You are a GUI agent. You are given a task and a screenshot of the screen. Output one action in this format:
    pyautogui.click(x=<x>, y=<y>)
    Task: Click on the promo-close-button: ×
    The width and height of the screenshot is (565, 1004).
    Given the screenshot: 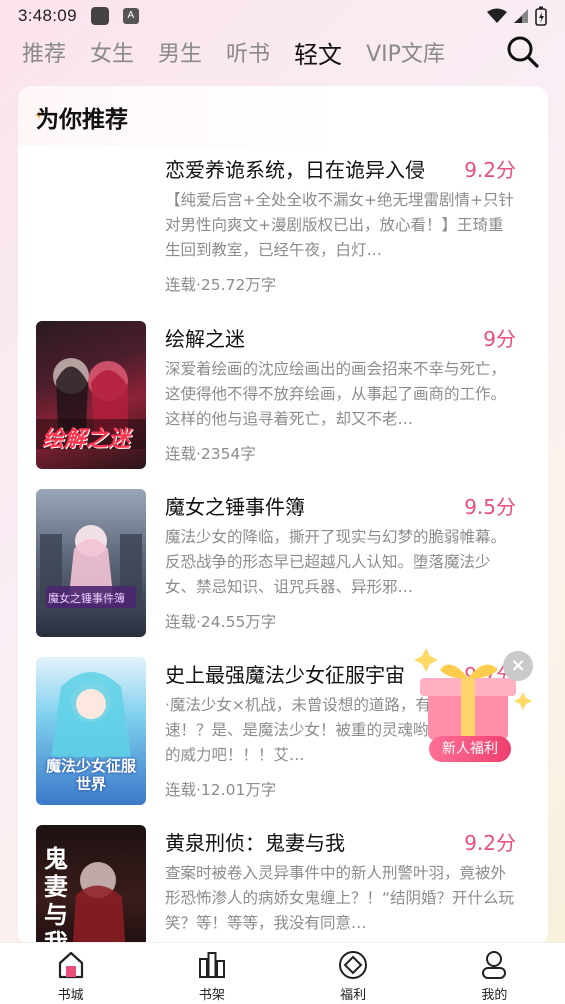 What is the action you would take?
    pyautogui.click(x=518, y=666)
    